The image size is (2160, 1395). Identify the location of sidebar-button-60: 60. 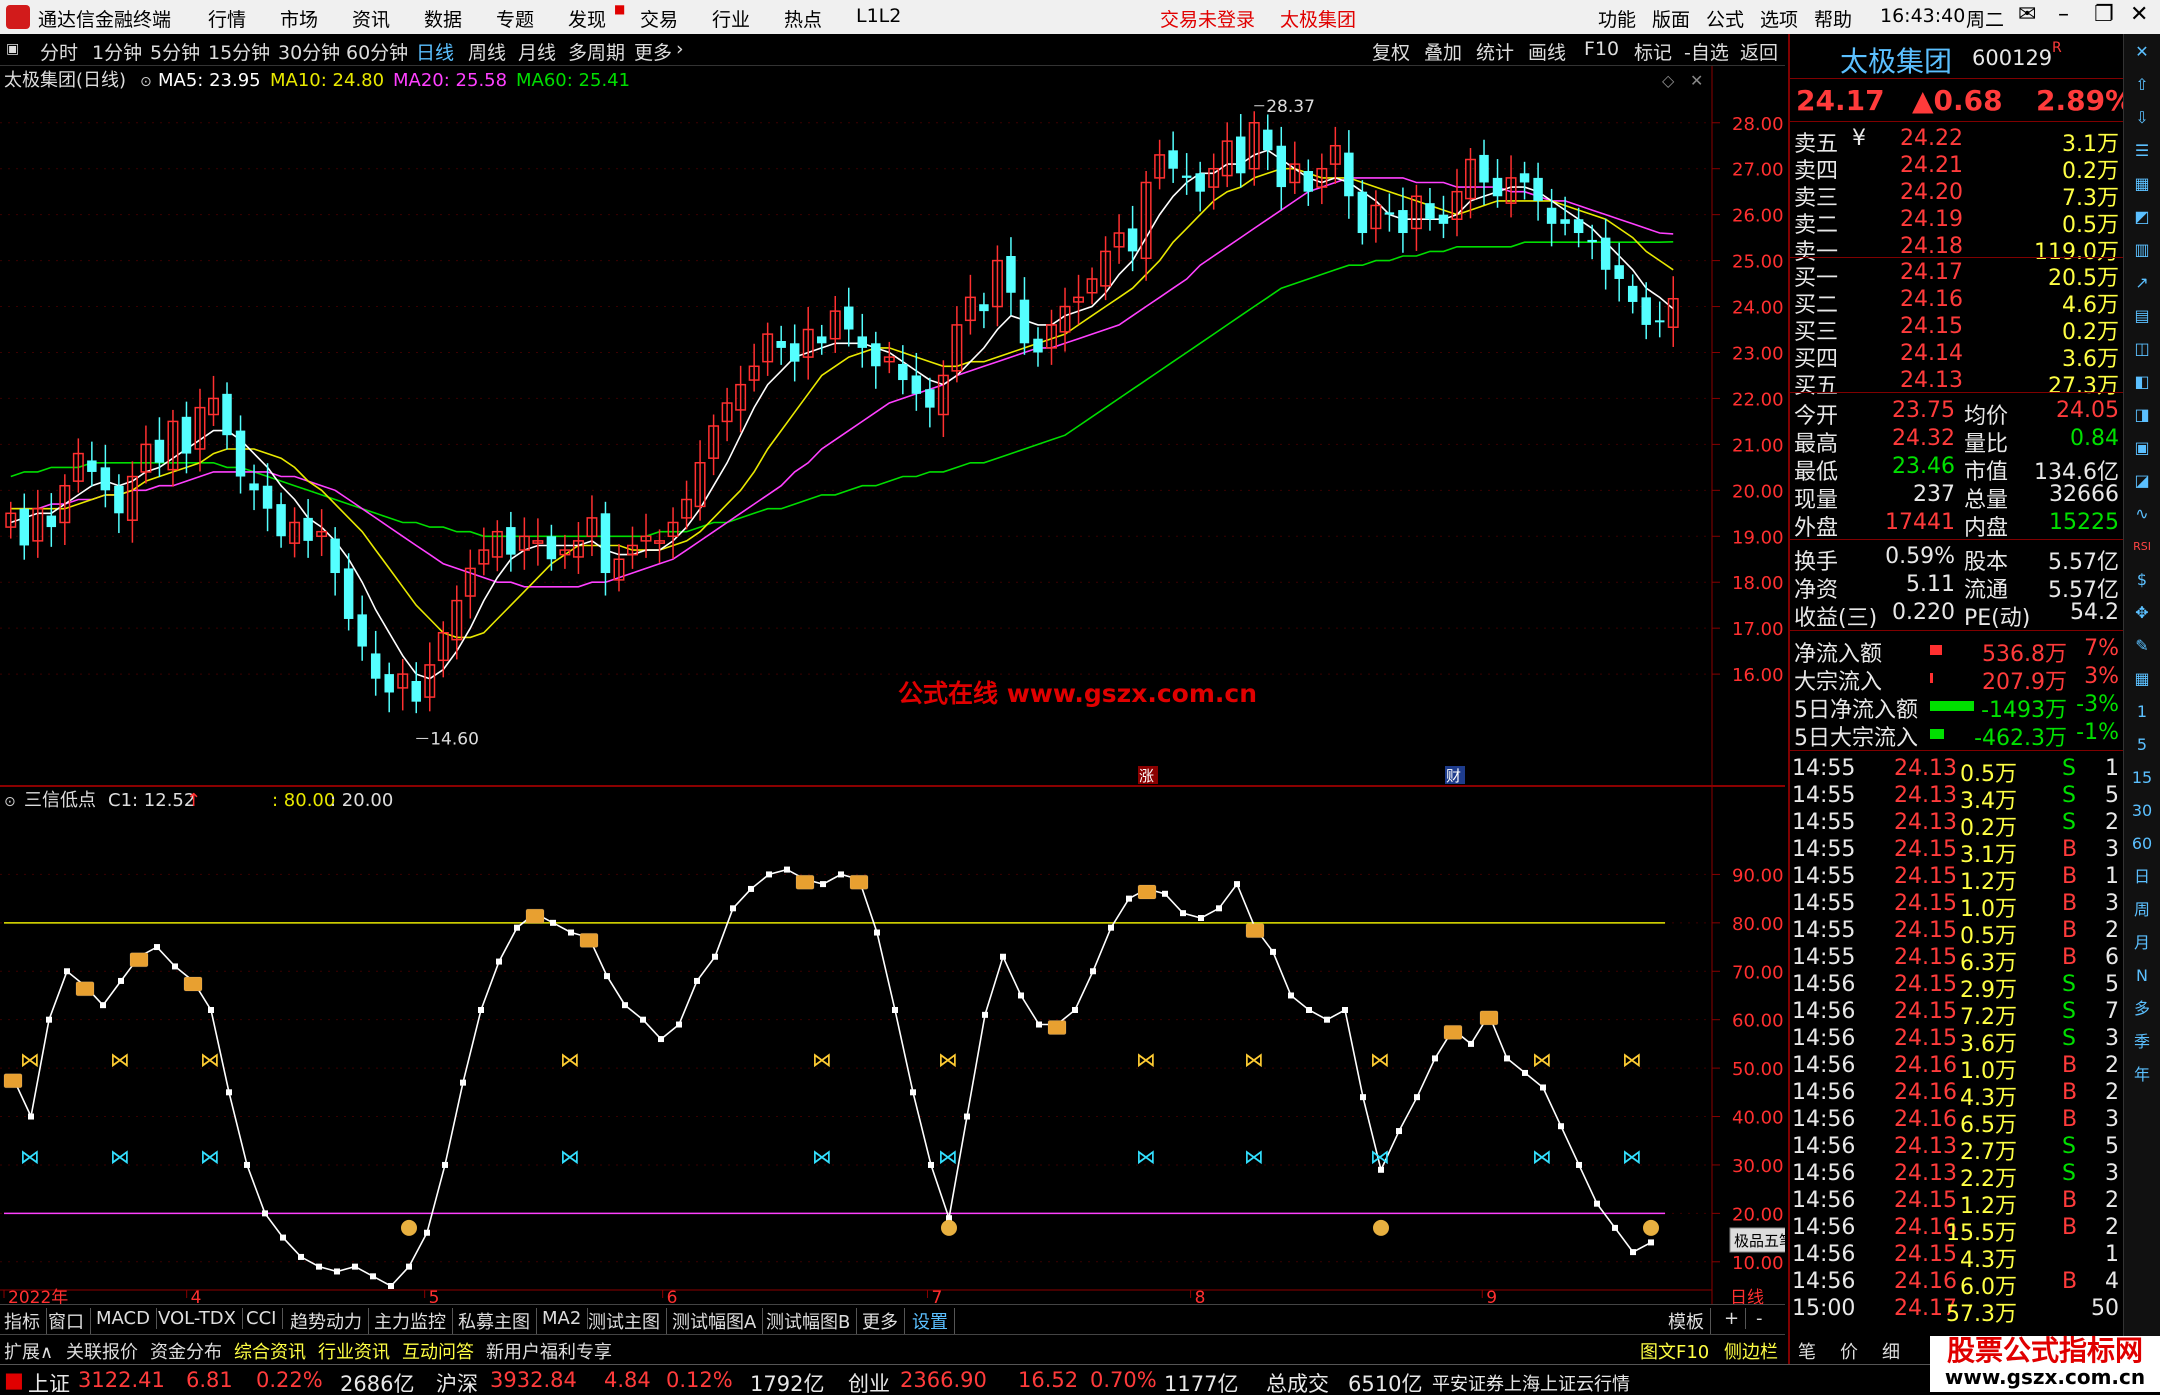
(2142, 844).